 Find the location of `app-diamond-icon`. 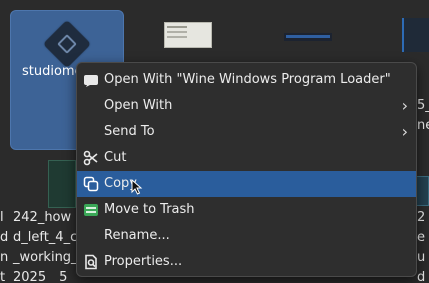

app-diamond-icon is located at coordinates (67, 44).